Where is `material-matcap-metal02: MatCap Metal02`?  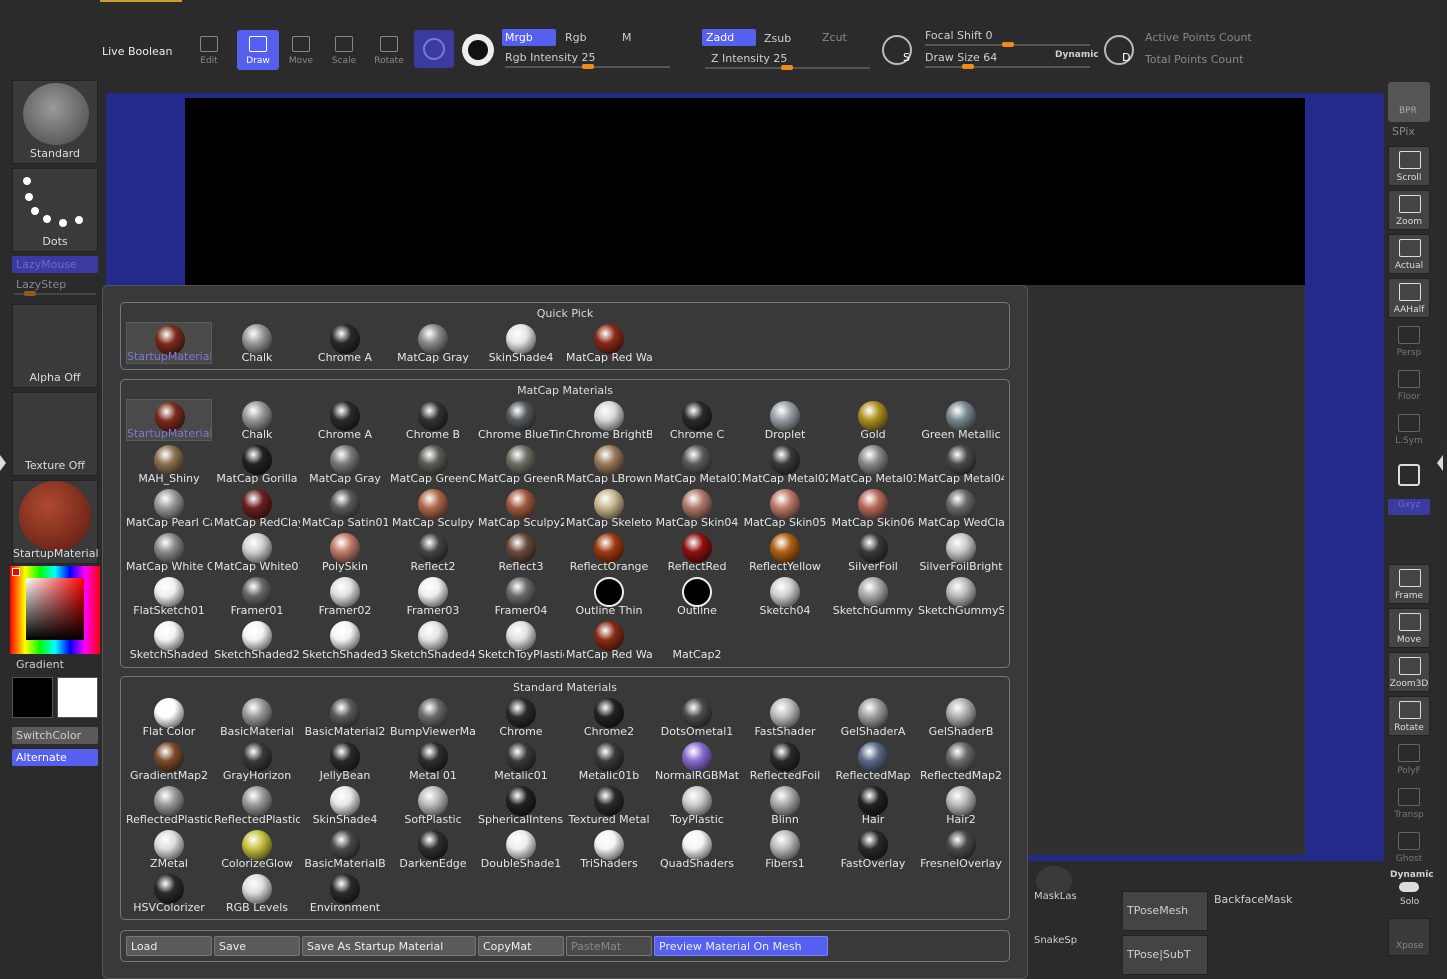
material-matcap-metal02: MatCap Metal02 is located at coordinates (785, 464).